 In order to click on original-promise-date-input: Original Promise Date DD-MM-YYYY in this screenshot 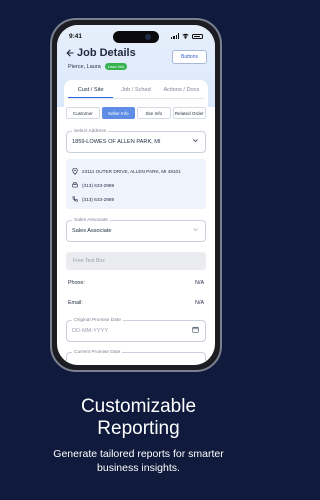, I will do `click(136, 329)`.